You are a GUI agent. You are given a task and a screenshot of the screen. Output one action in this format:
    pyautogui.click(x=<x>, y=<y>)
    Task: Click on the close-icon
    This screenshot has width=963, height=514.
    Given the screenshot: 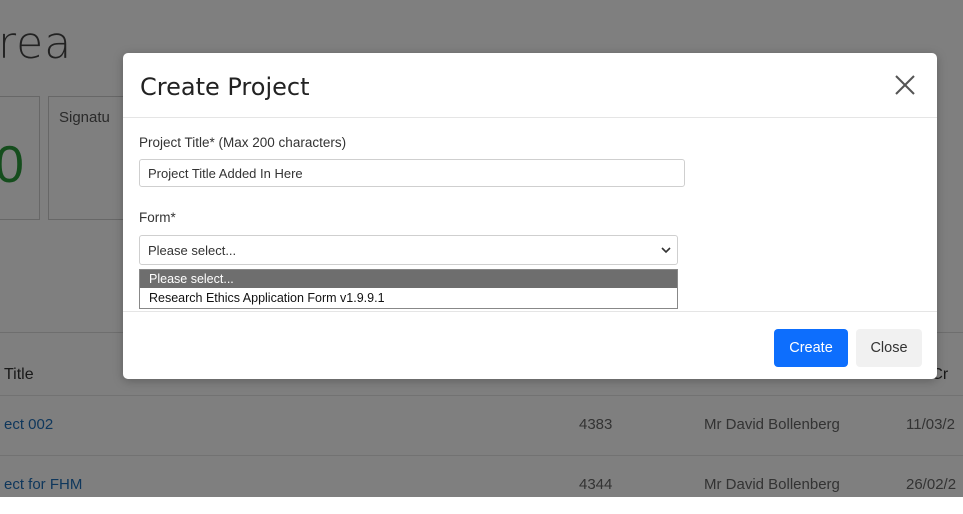 What is the action you would take?
    pyautogui.click(x=905, y=85)
    